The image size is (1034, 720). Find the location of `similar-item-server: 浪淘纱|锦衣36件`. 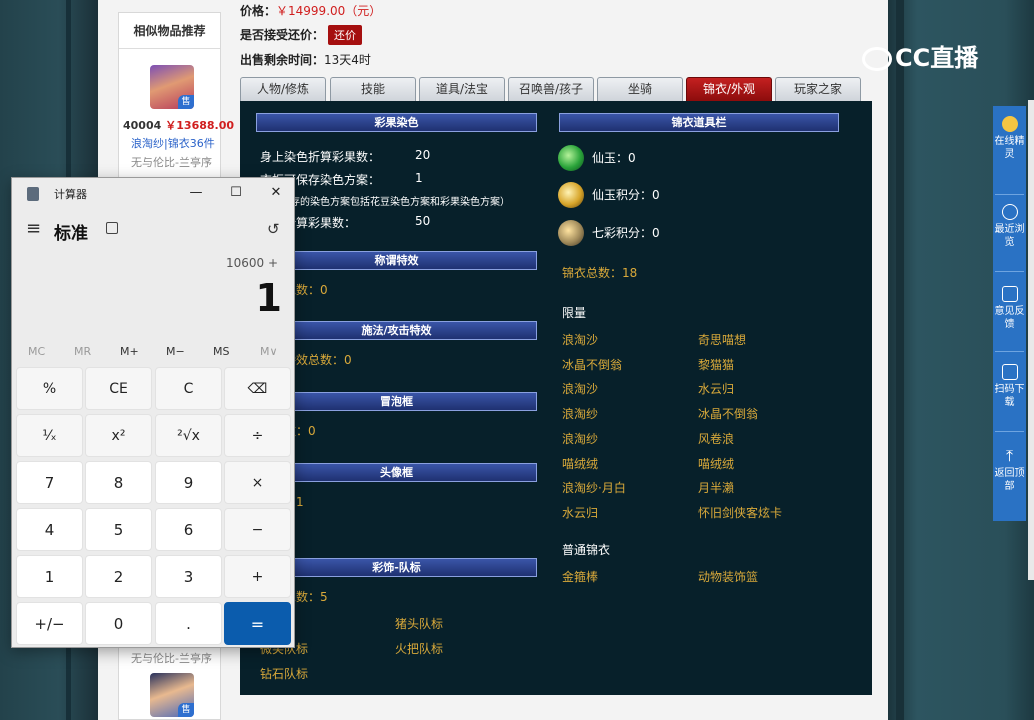

similar-item-server: 浪淘纱|锦衣36件 is located at coordinates (173, 143).